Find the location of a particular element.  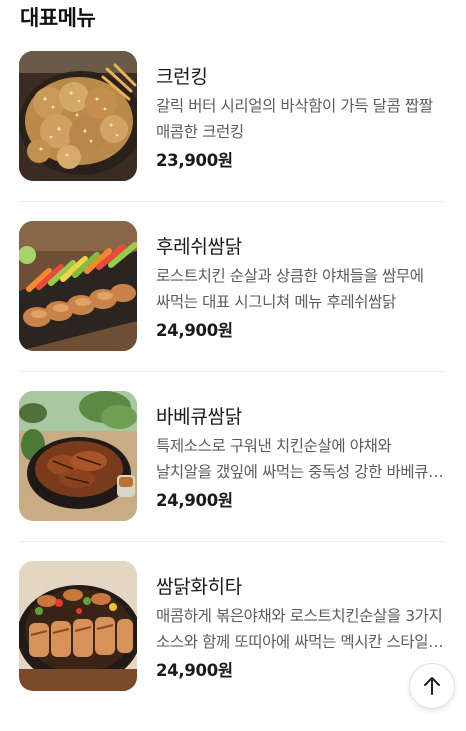

menu-item-price: 23,900원 is located at coordinates (194, 160).